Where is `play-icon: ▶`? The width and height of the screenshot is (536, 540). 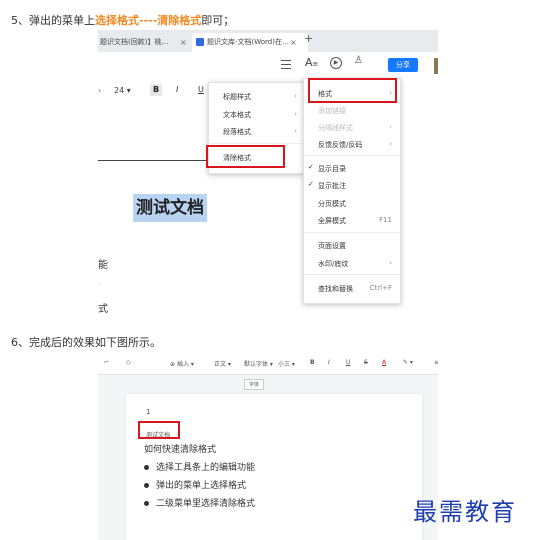 play-icon: ▶ is located at coordinates (336, 63).